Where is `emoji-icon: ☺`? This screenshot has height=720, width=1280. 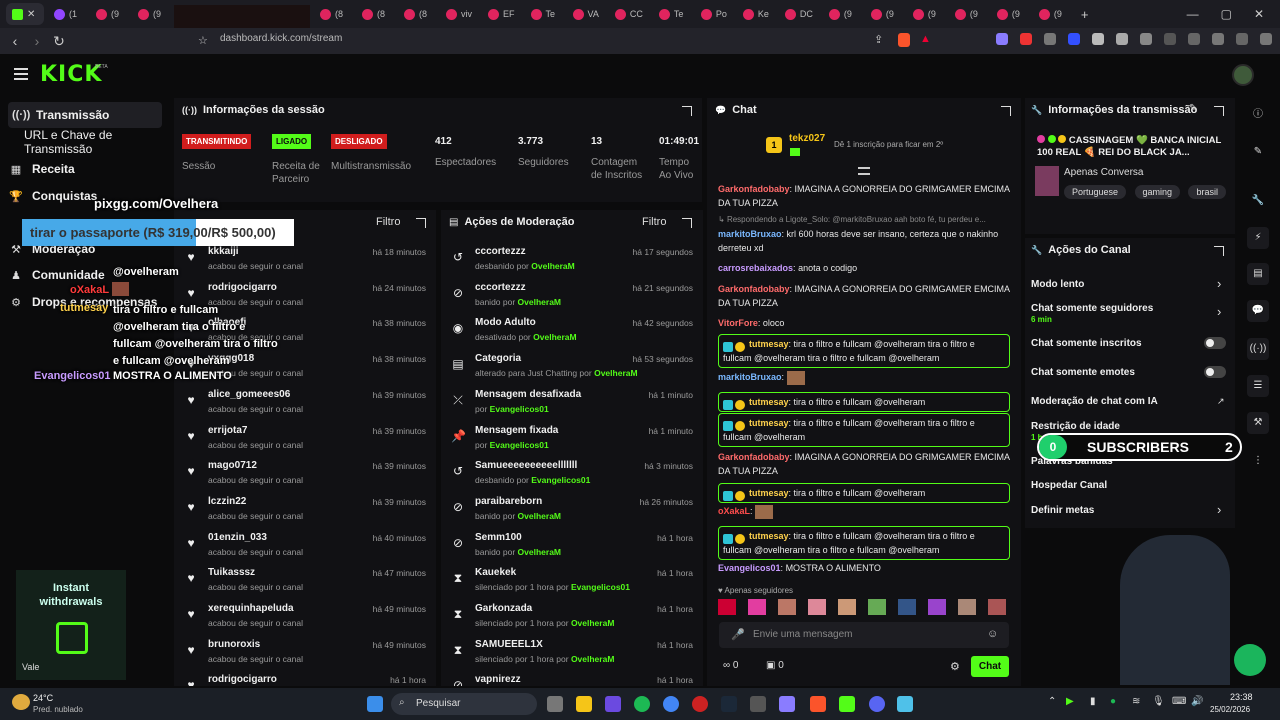
emoji-icon: ☺ is located at coordinates (992, 634).